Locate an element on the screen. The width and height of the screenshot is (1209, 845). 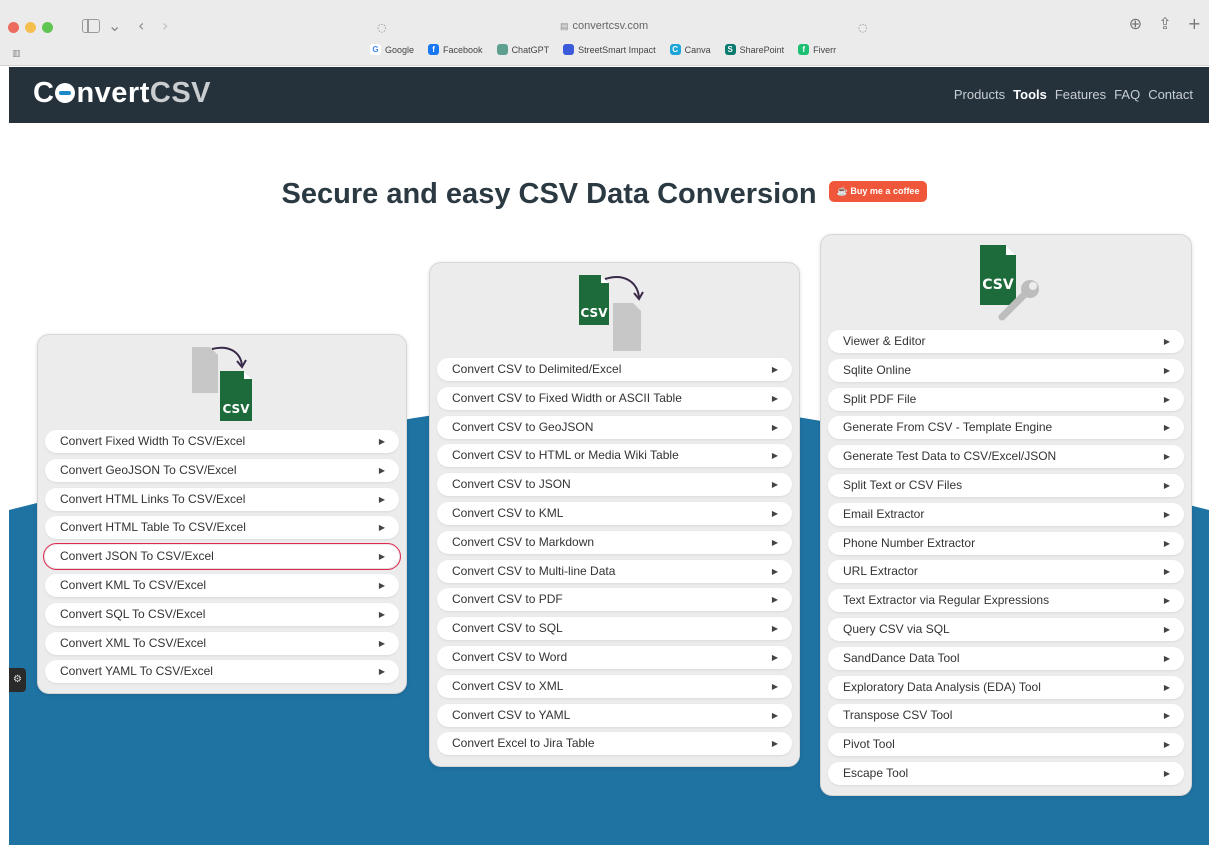
list-item: Transpose CSV Tool ▶ is located at coordinates (1006, 716).